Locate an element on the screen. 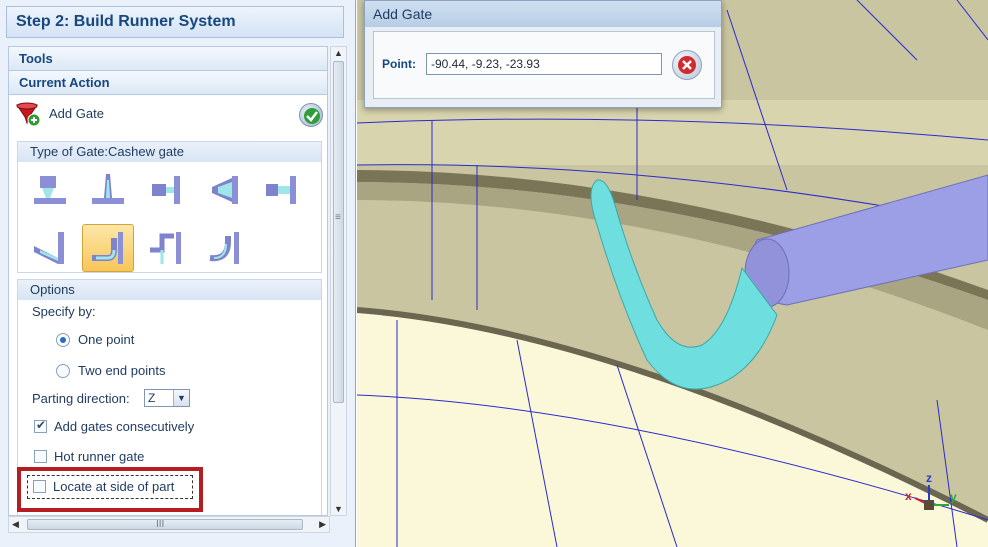 This screenshot has height=547, width=988. one-point-radio is located at coordinates (63, 340).